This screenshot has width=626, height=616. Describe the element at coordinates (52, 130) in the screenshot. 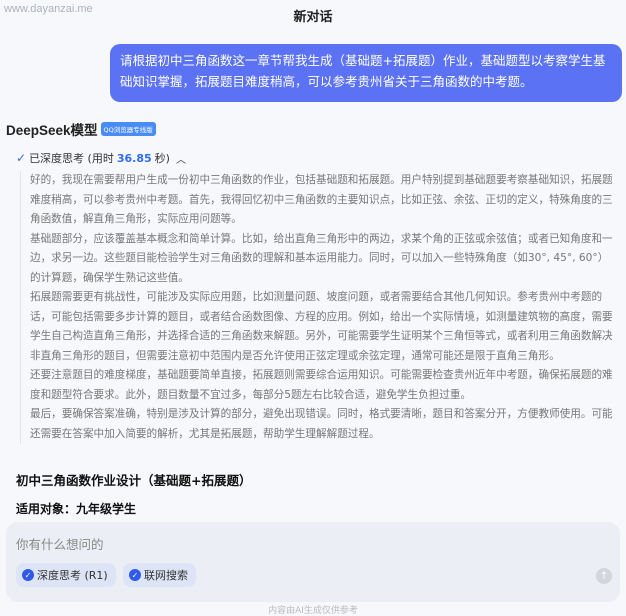

I see `model-name: DeepSeek模型` at that location.